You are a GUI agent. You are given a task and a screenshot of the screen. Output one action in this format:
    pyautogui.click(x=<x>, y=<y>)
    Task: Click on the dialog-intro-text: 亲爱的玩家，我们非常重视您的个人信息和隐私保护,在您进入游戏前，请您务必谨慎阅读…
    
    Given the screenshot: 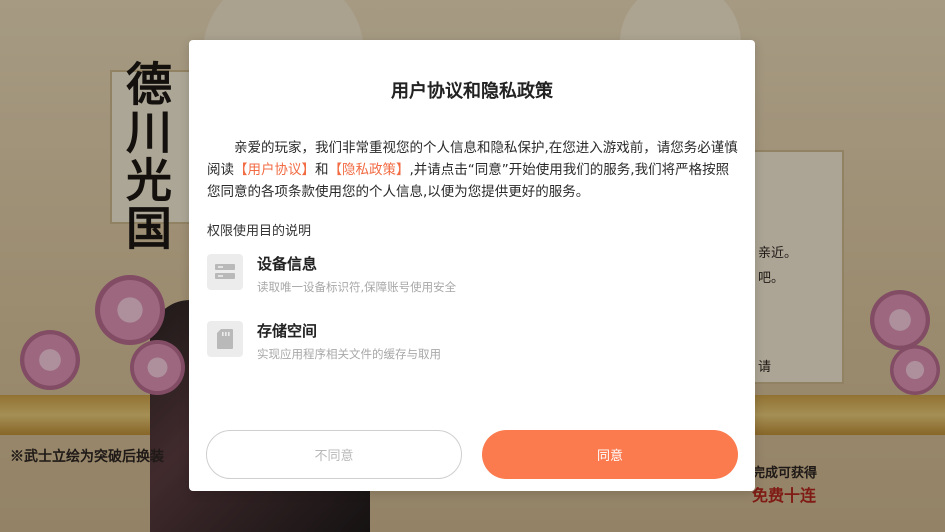 What is the action you would take?
    pyautogui.click(x=473, y=170)
    